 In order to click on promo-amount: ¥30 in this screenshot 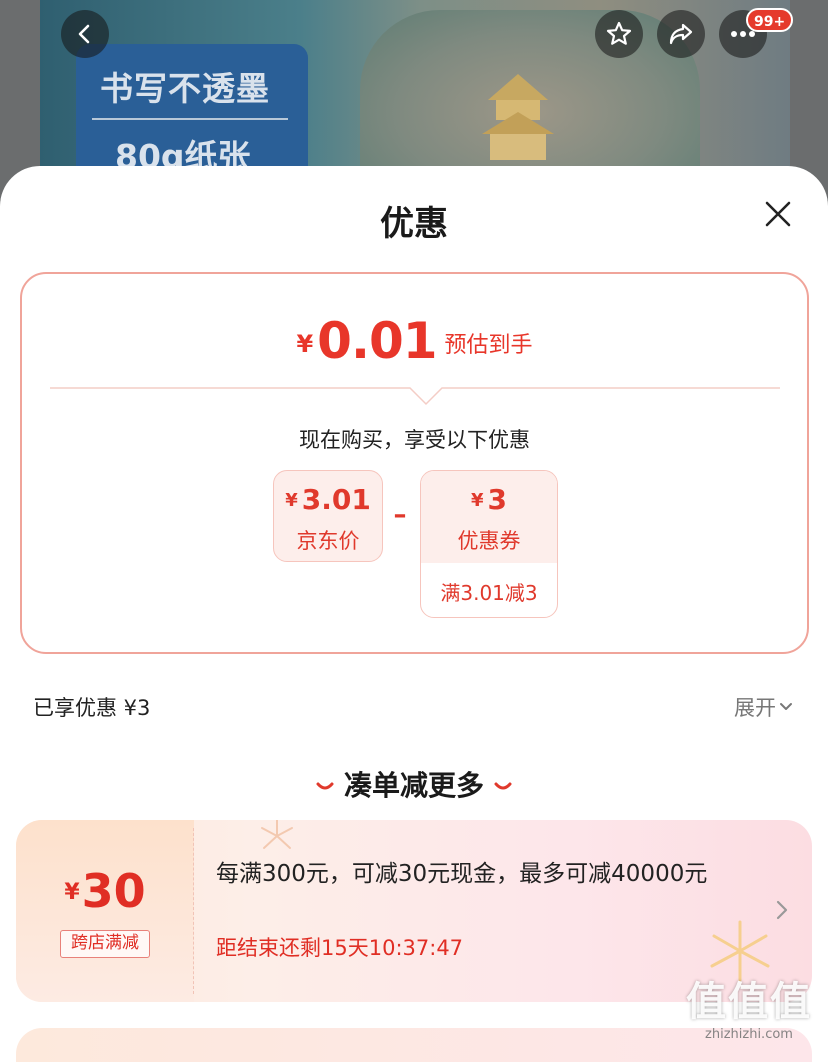, I will do `click(105, 891)`.